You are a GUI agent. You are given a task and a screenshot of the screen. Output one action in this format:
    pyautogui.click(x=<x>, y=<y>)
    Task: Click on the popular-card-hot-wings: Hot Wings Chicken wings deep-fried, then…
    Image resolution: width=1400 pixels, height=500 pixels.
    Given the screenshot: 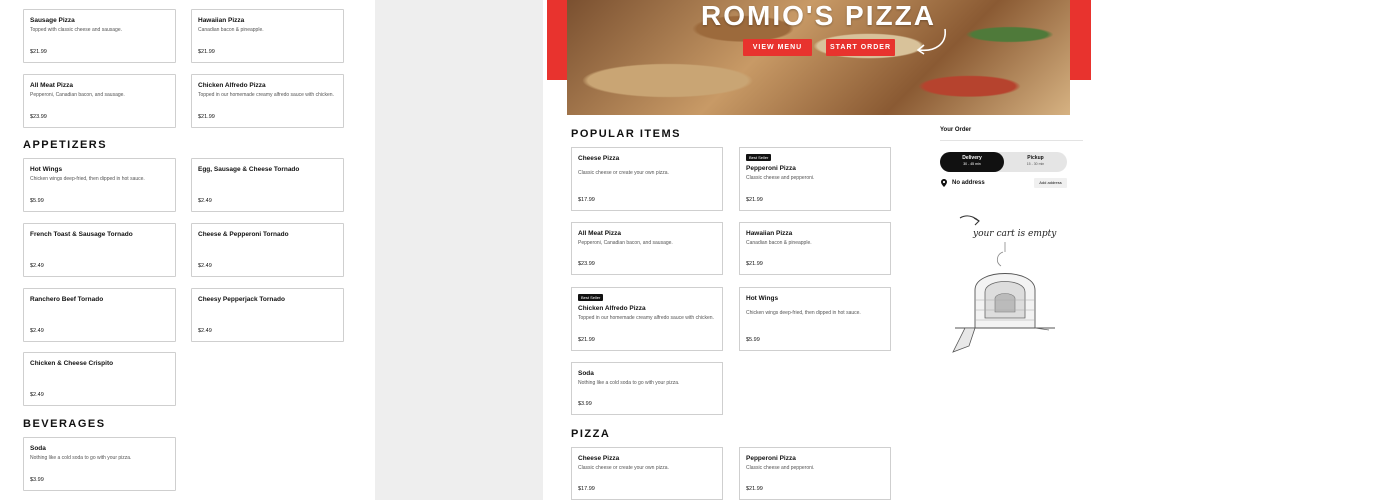 What is the action you would take?
    pyautogui.click(x=815, y=319)
    